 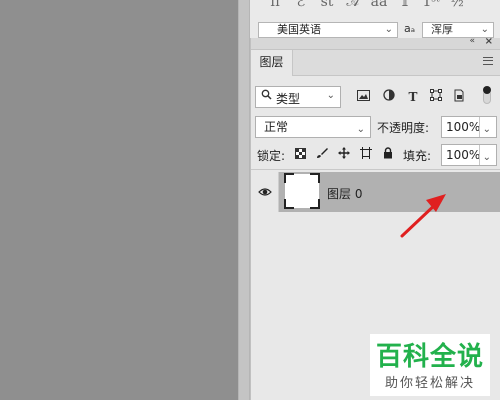 What do you see at coordinates (344, 155) in the screenshot?
I see `lock-position-icon` at bounding box center [344, 155].